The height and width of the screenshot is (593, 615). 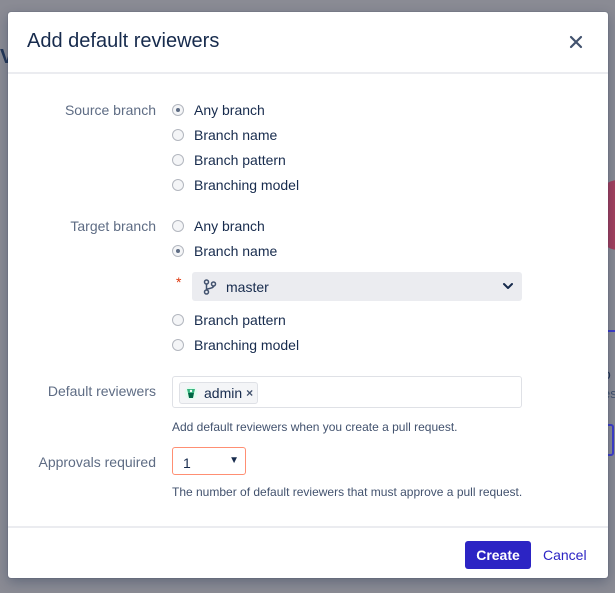 I want to click on target-branch-option-any: Any branch, so click(x=218, y=226).